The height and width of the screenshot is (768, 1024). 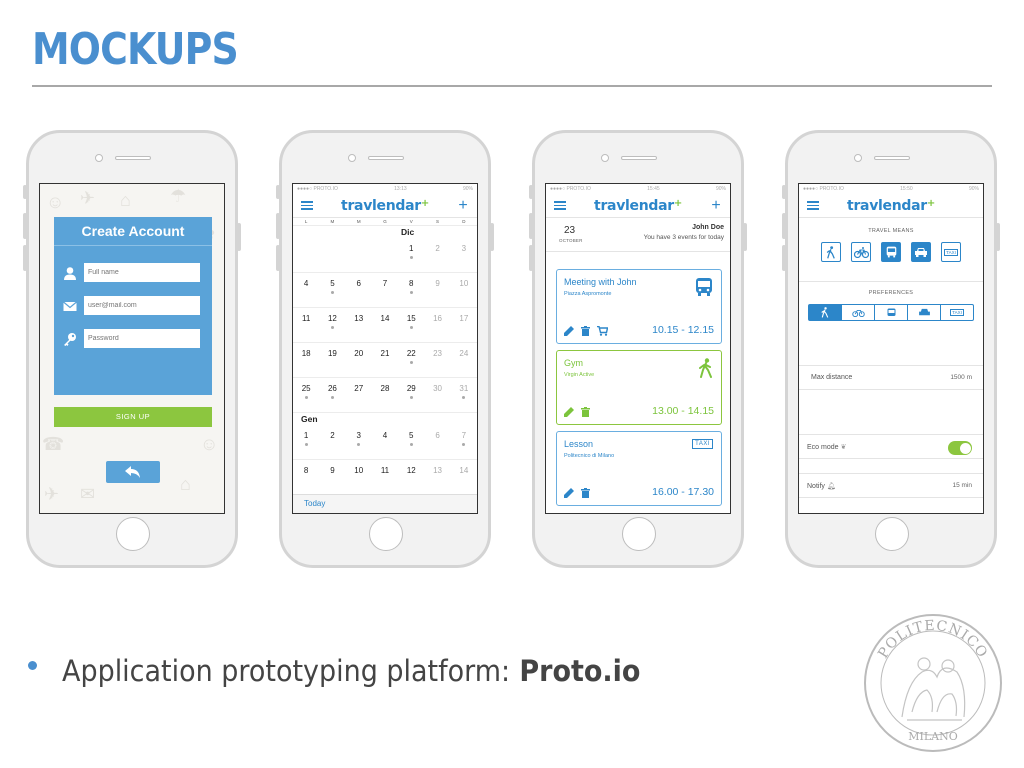 What do you see at coordinates (142, 338) in the screenshot?
I see `password-input` at bounding box center [142, 338].